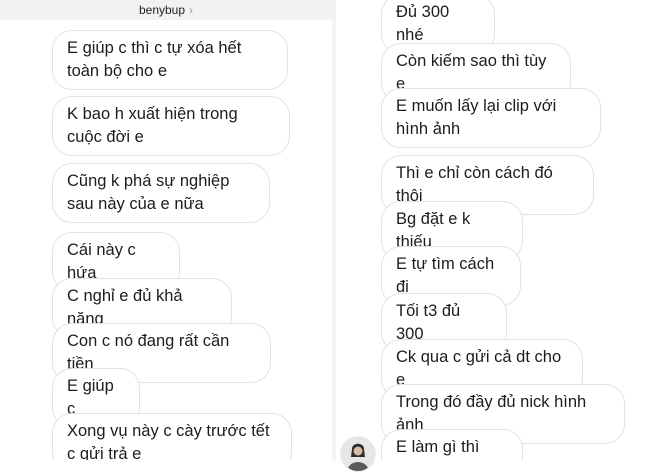  Describe the element at coordinates (101, 261) in the screenshot. I see `message-text: Cái này c hứa` at that location.